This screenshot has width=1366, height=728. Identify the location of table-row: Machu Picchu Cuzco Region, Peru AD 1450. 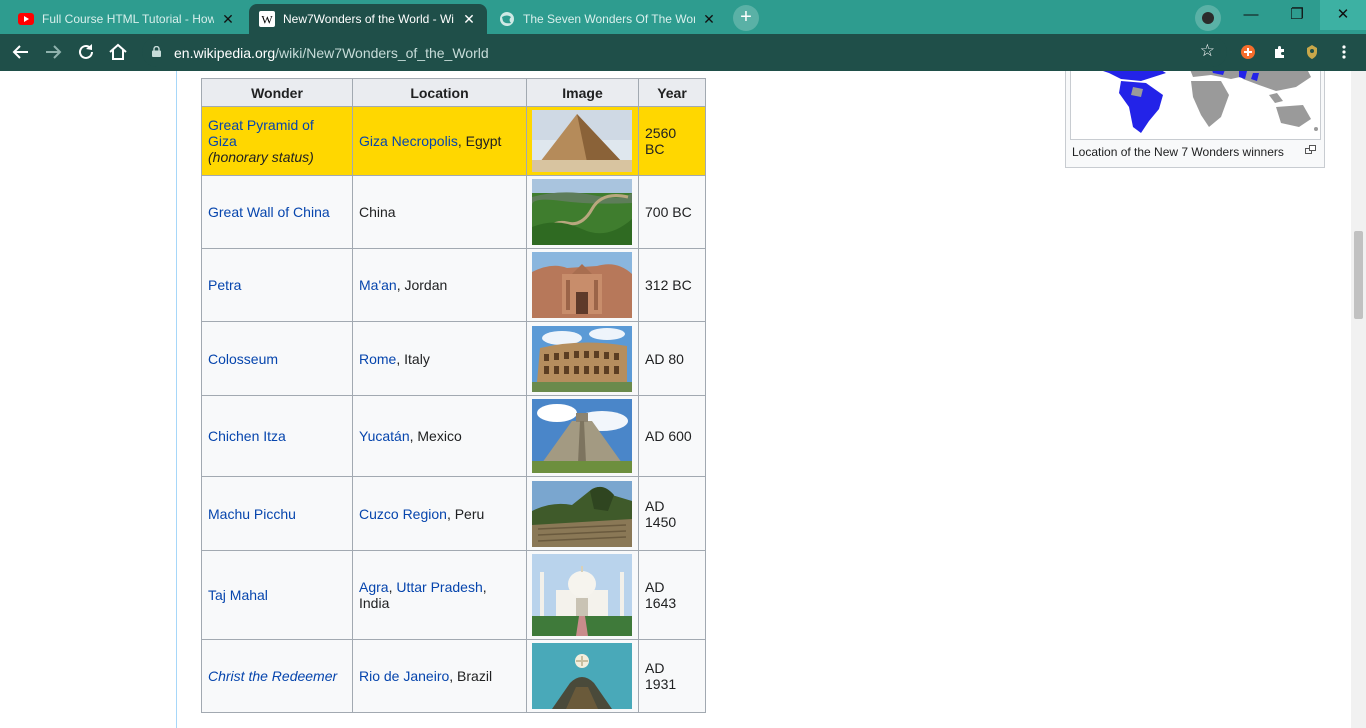
(453, 513).